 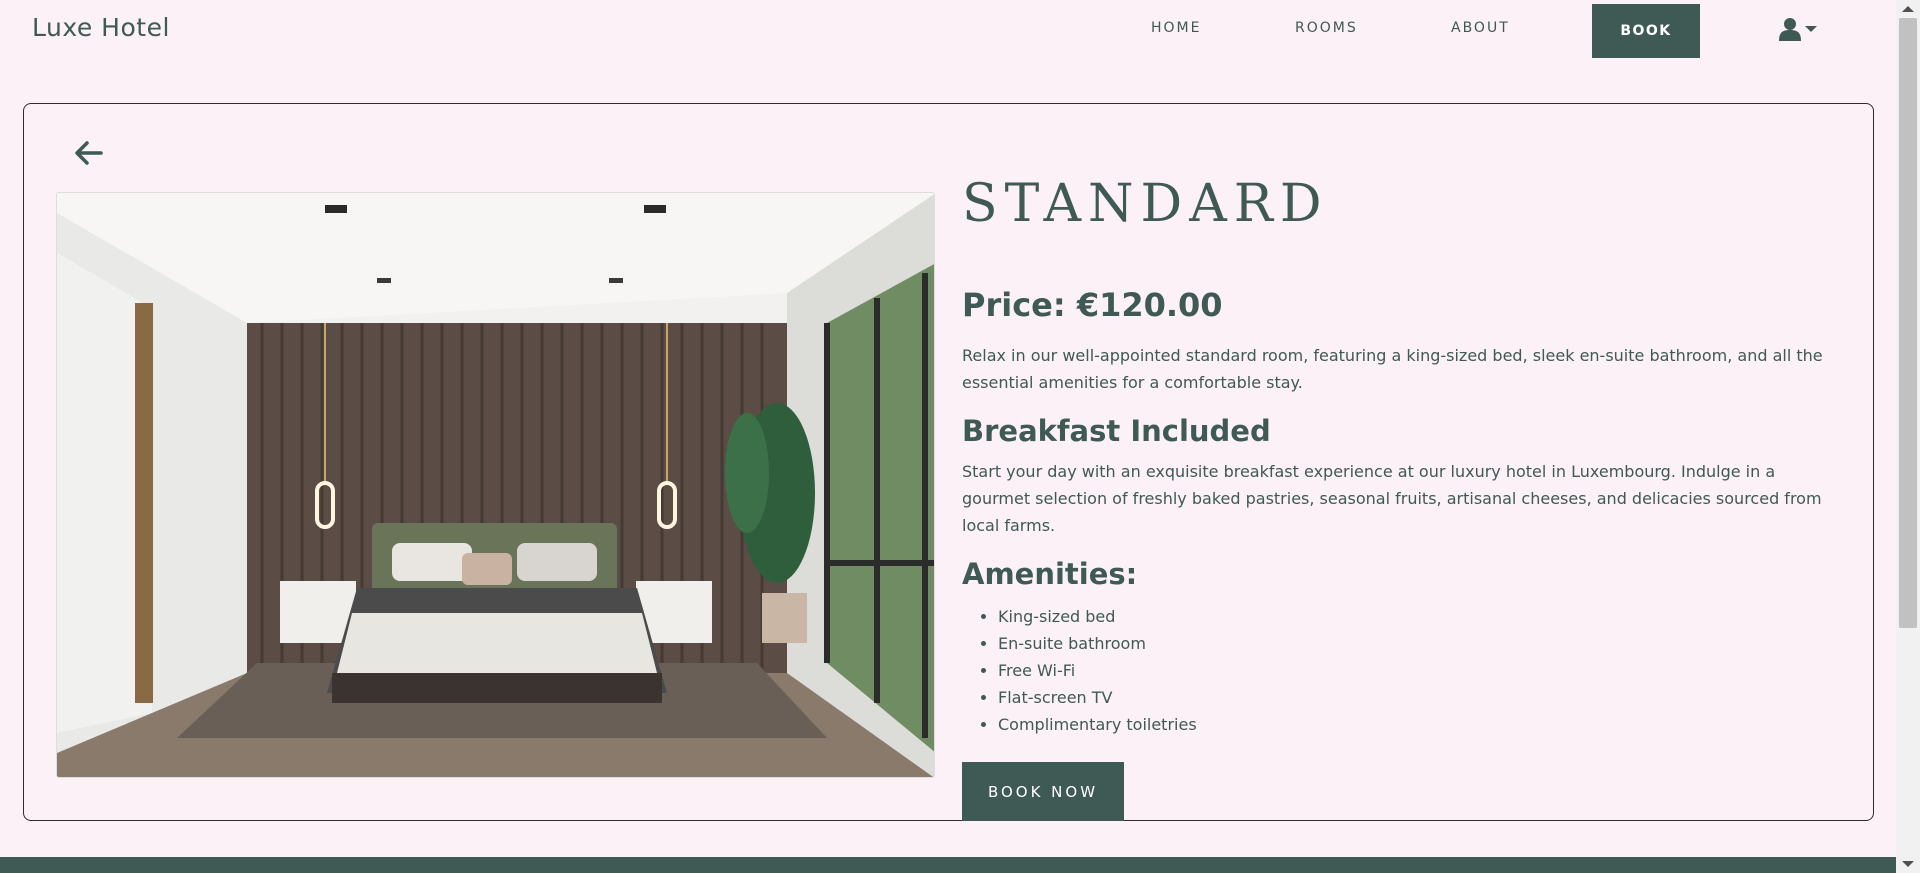 I want to click on back-button, so click(x=89, y=155).